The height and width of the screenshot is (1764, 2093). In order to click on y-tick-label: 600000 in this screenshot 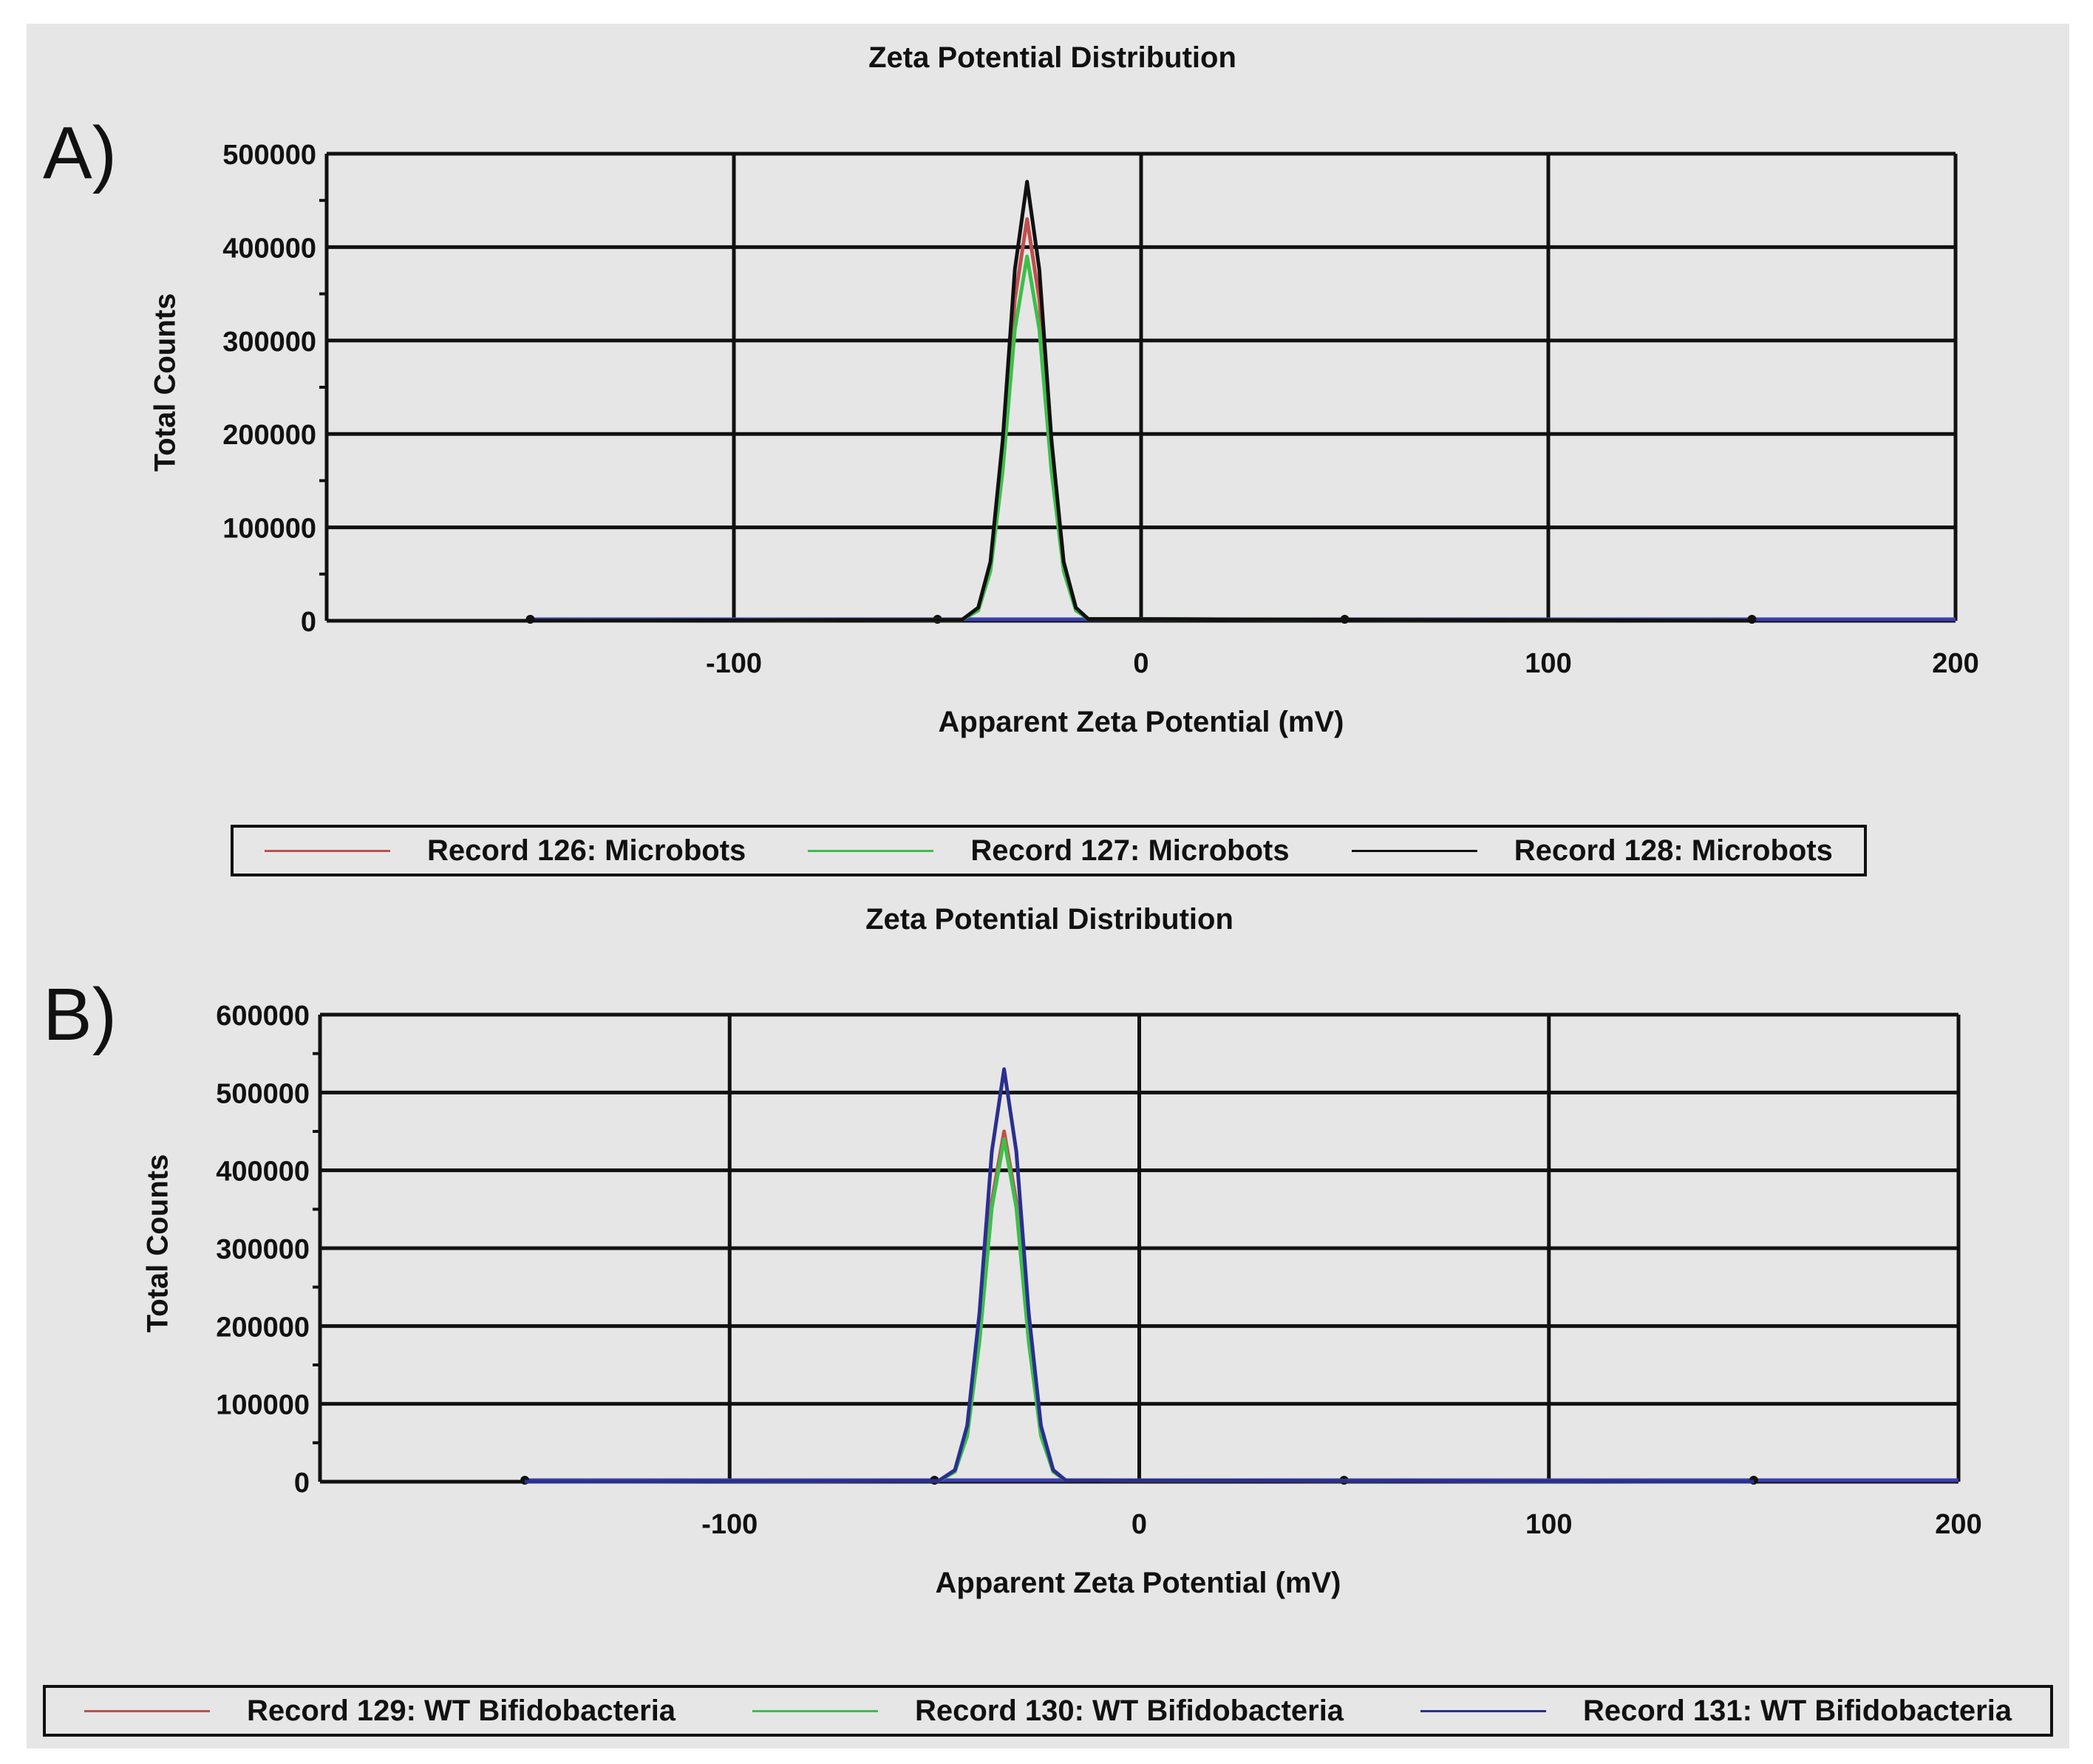, I will do `click(263, 1016)`.